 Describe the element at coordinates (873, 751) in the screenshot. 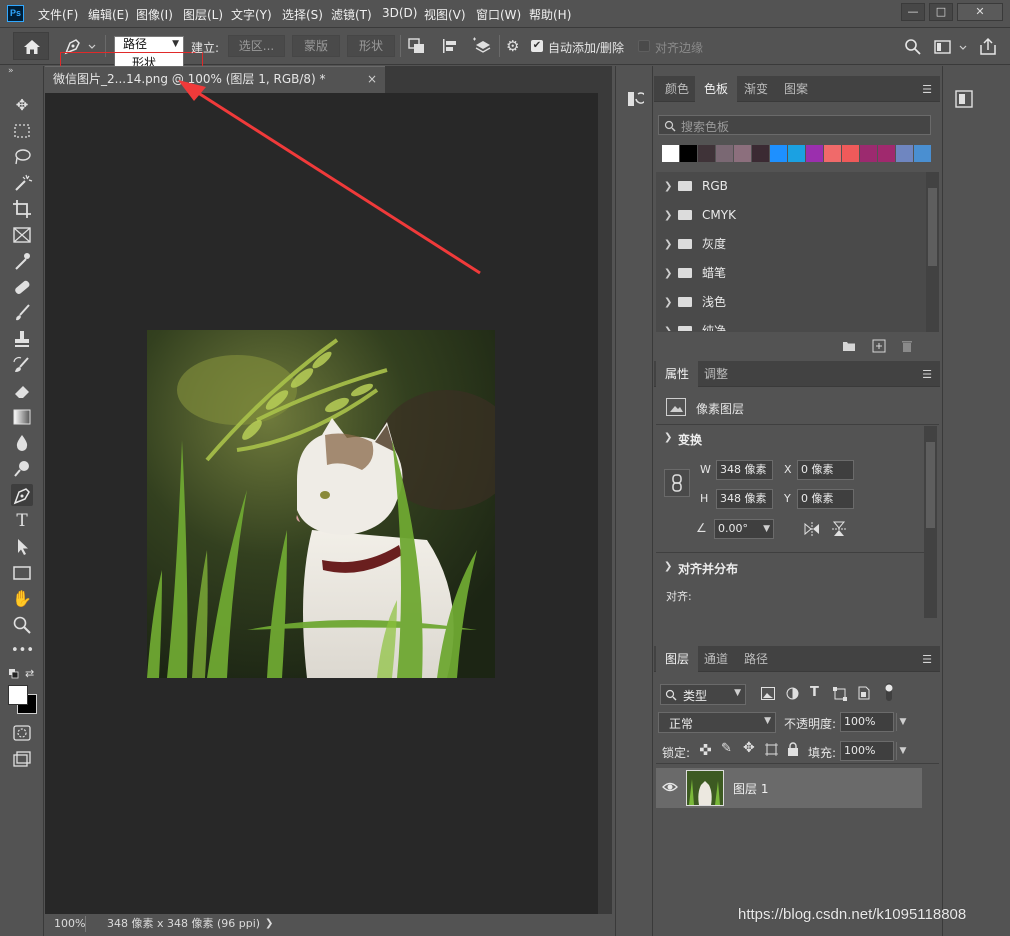

I see `fill-field: 100% ▼` at that location.